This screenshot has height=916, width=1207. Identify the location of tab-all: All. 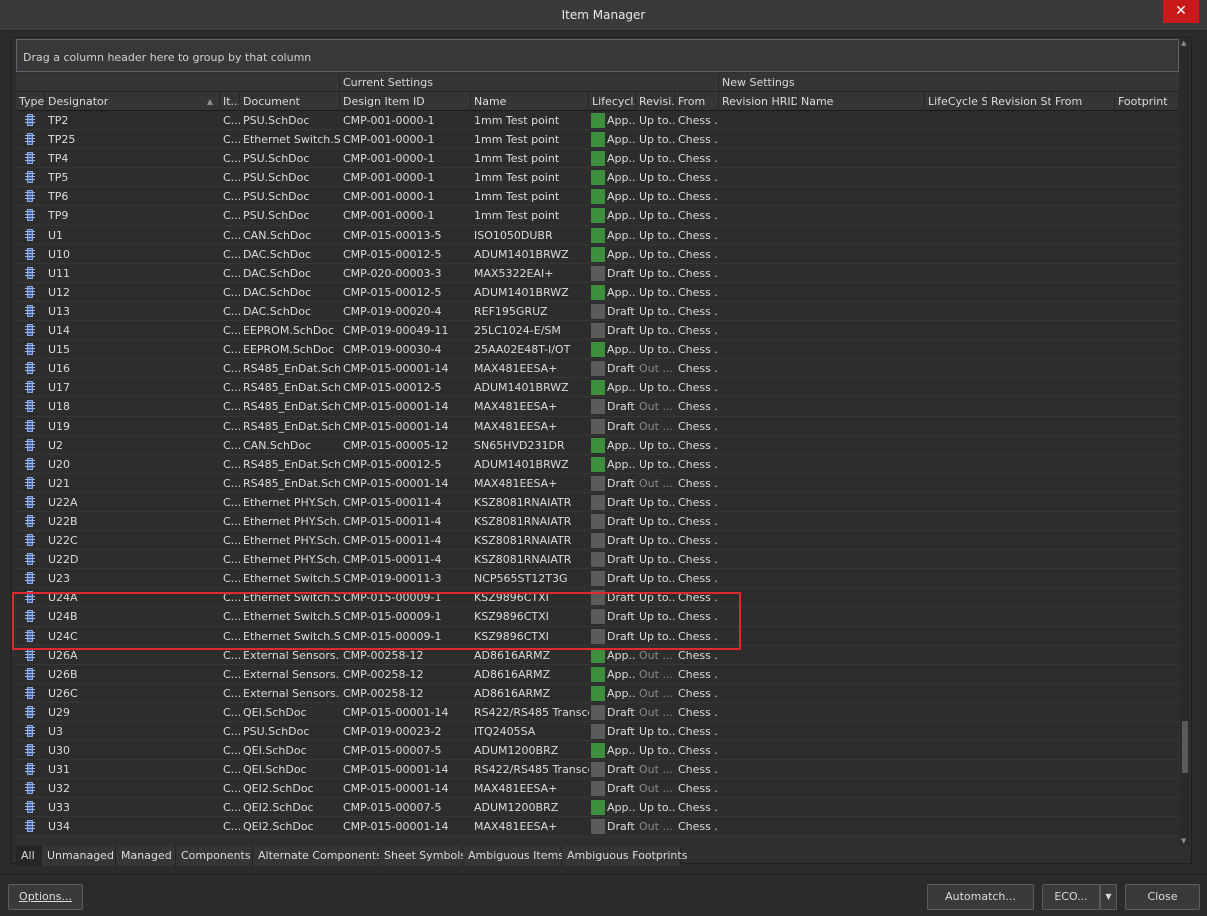
(29, 856).